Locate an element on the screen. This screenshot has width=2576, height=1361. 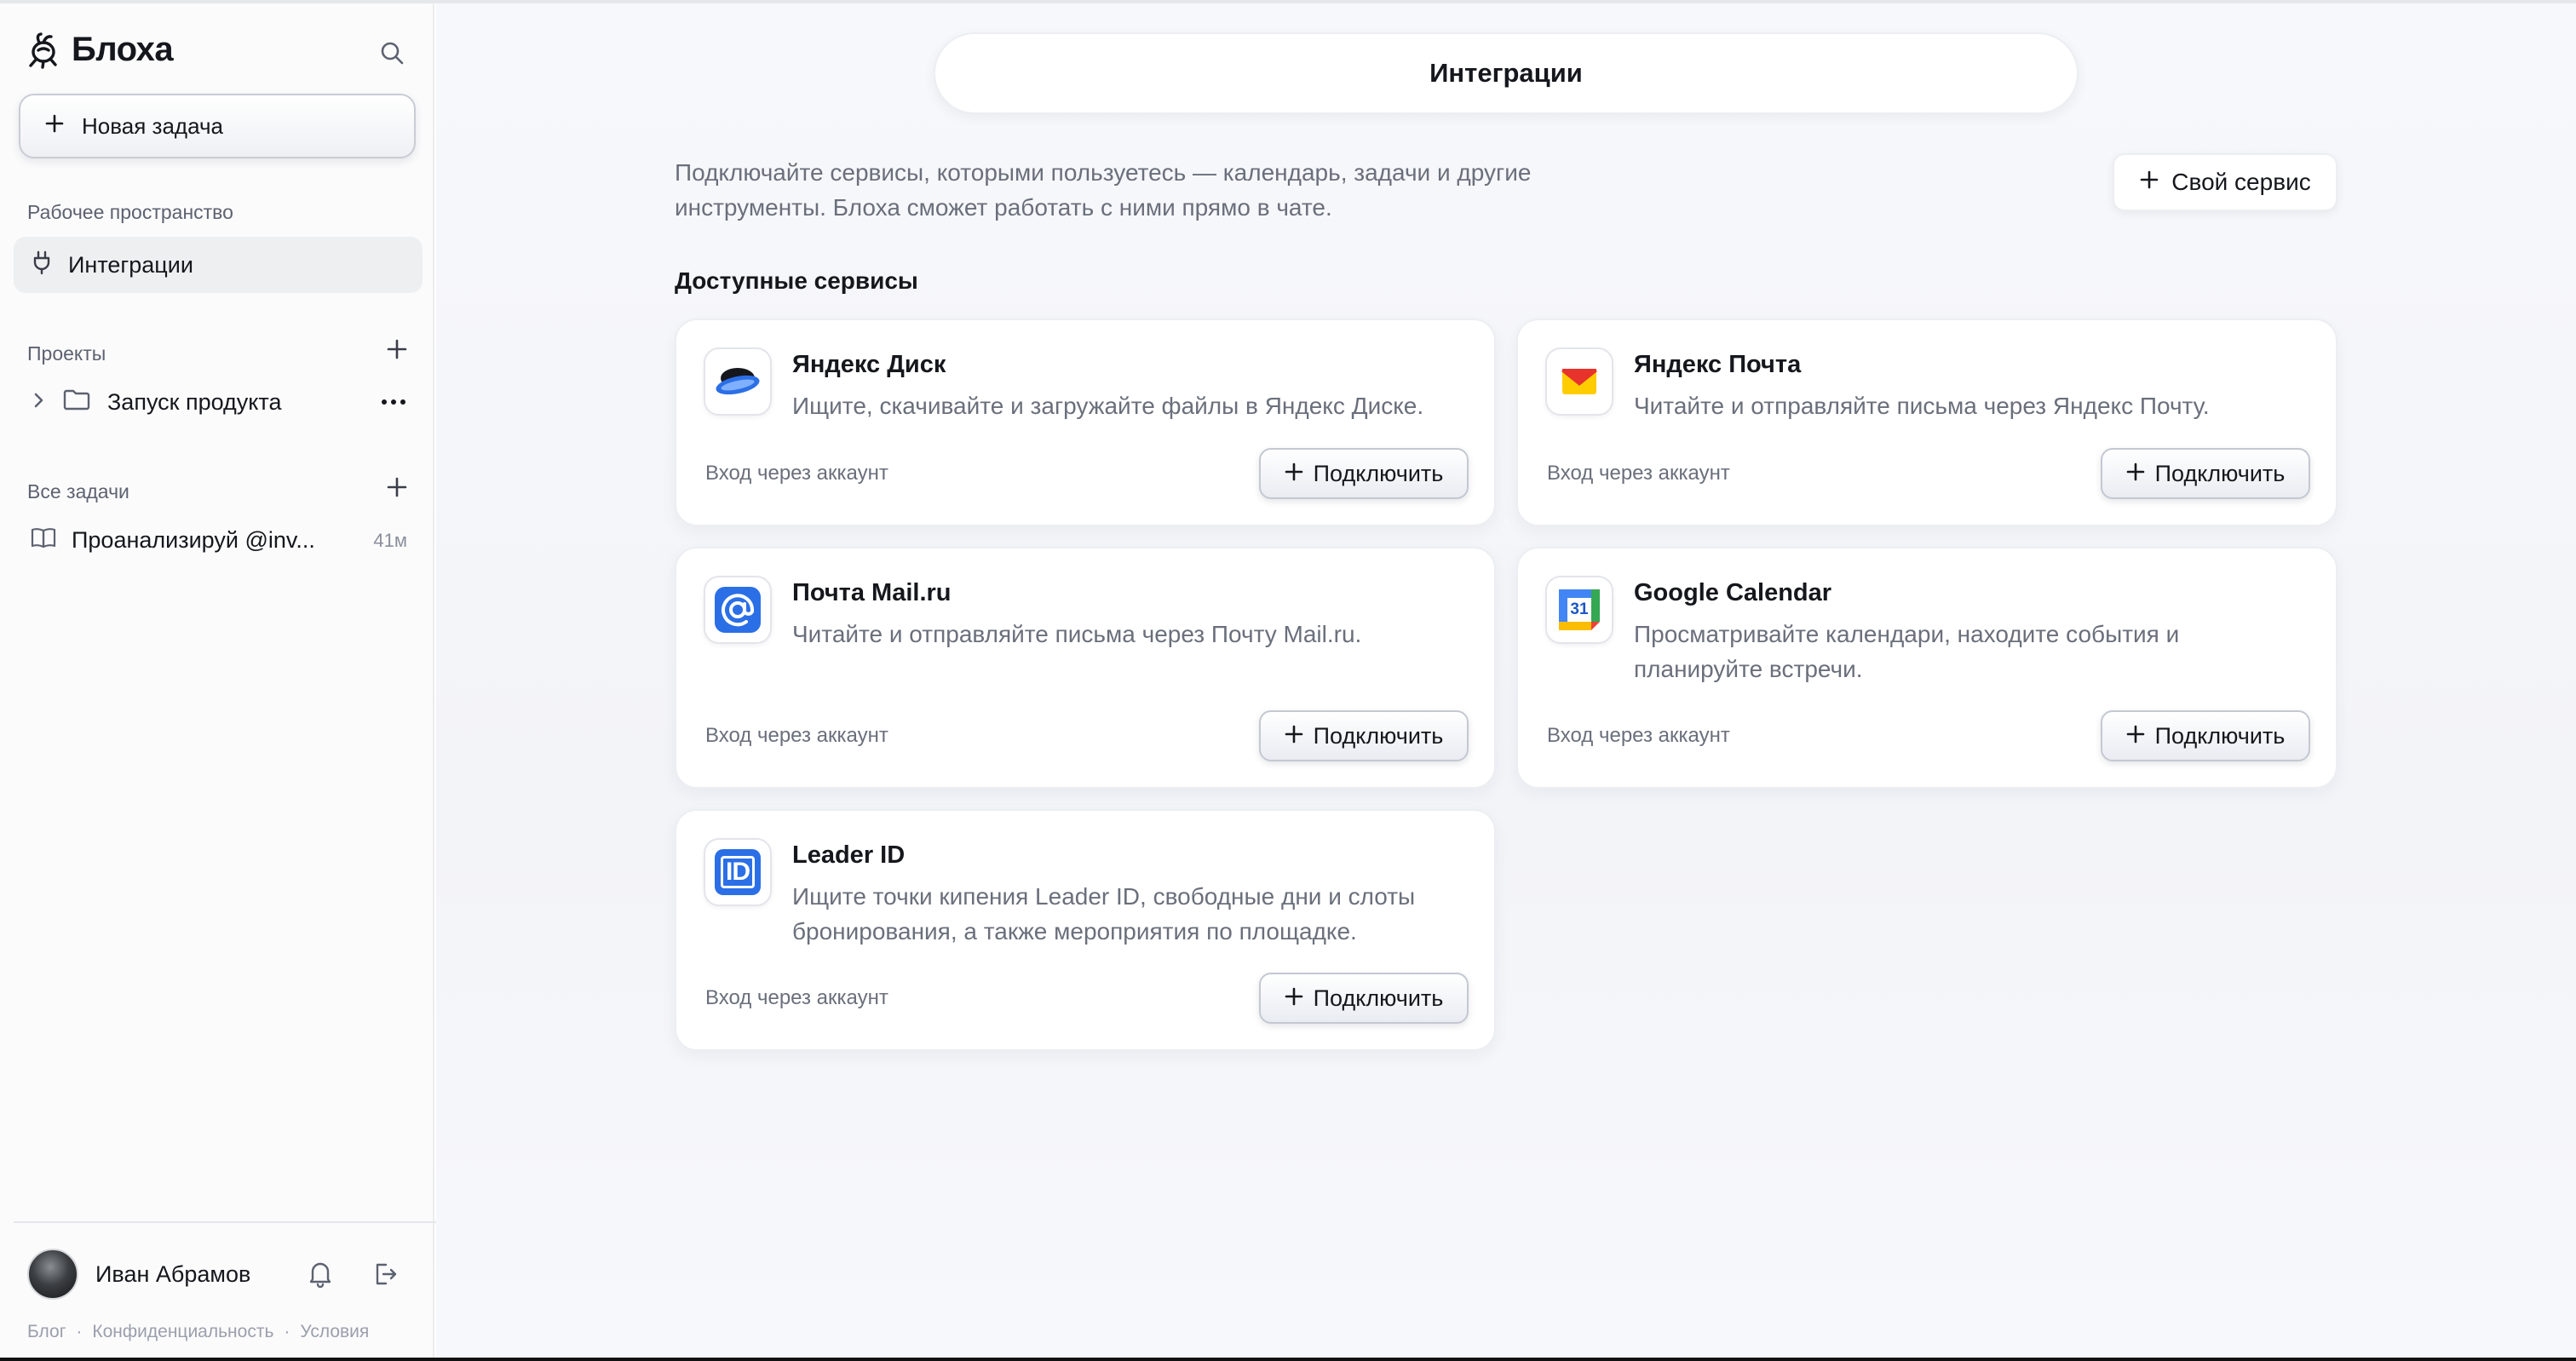
sidebar-item-integrations: Интеграции is located at coordinates (218, 265).